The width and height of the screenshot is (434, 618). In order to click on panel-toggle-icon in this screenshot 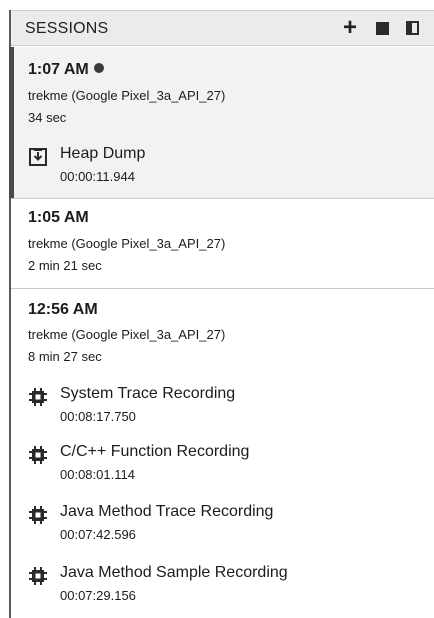, I will do `click(412, 28)`.